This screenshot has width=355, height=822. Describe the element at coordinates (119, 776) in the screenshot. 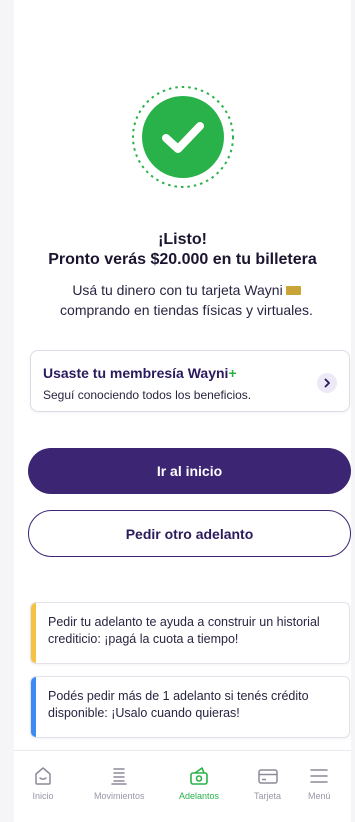

I see `list-icon` at that location.